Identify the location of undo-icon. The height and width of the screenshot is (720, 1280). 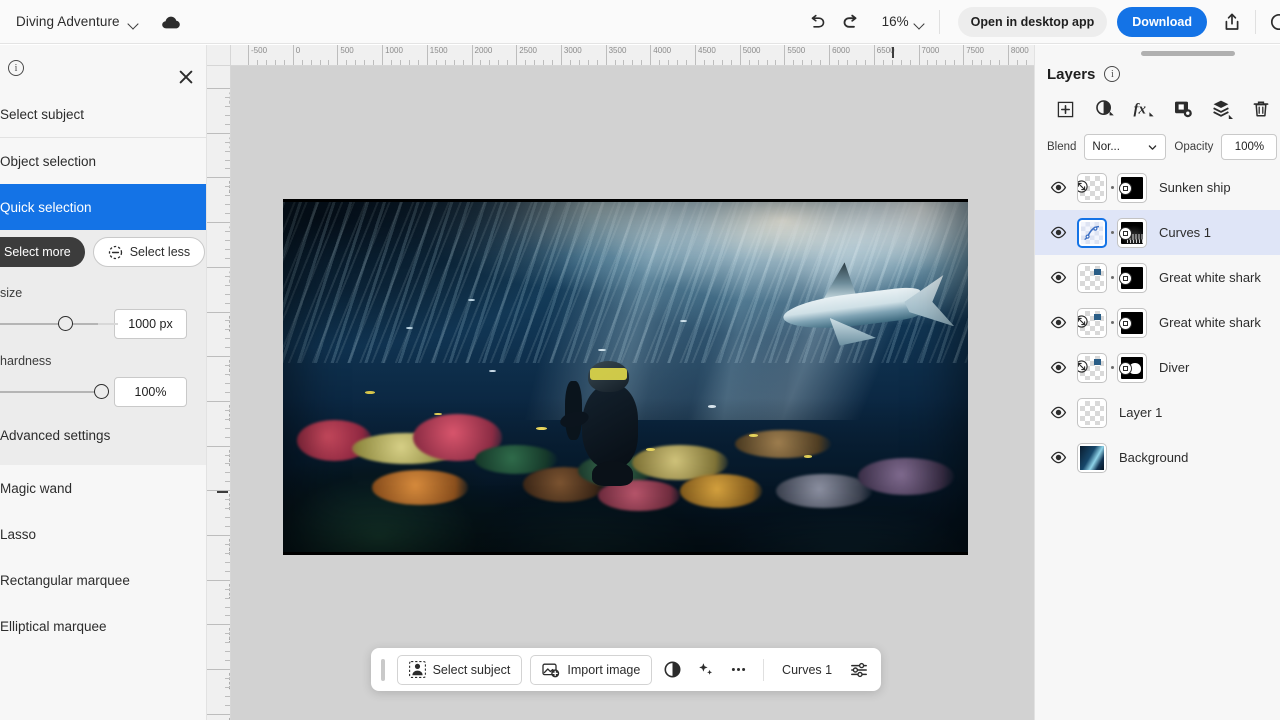
(817, 22).